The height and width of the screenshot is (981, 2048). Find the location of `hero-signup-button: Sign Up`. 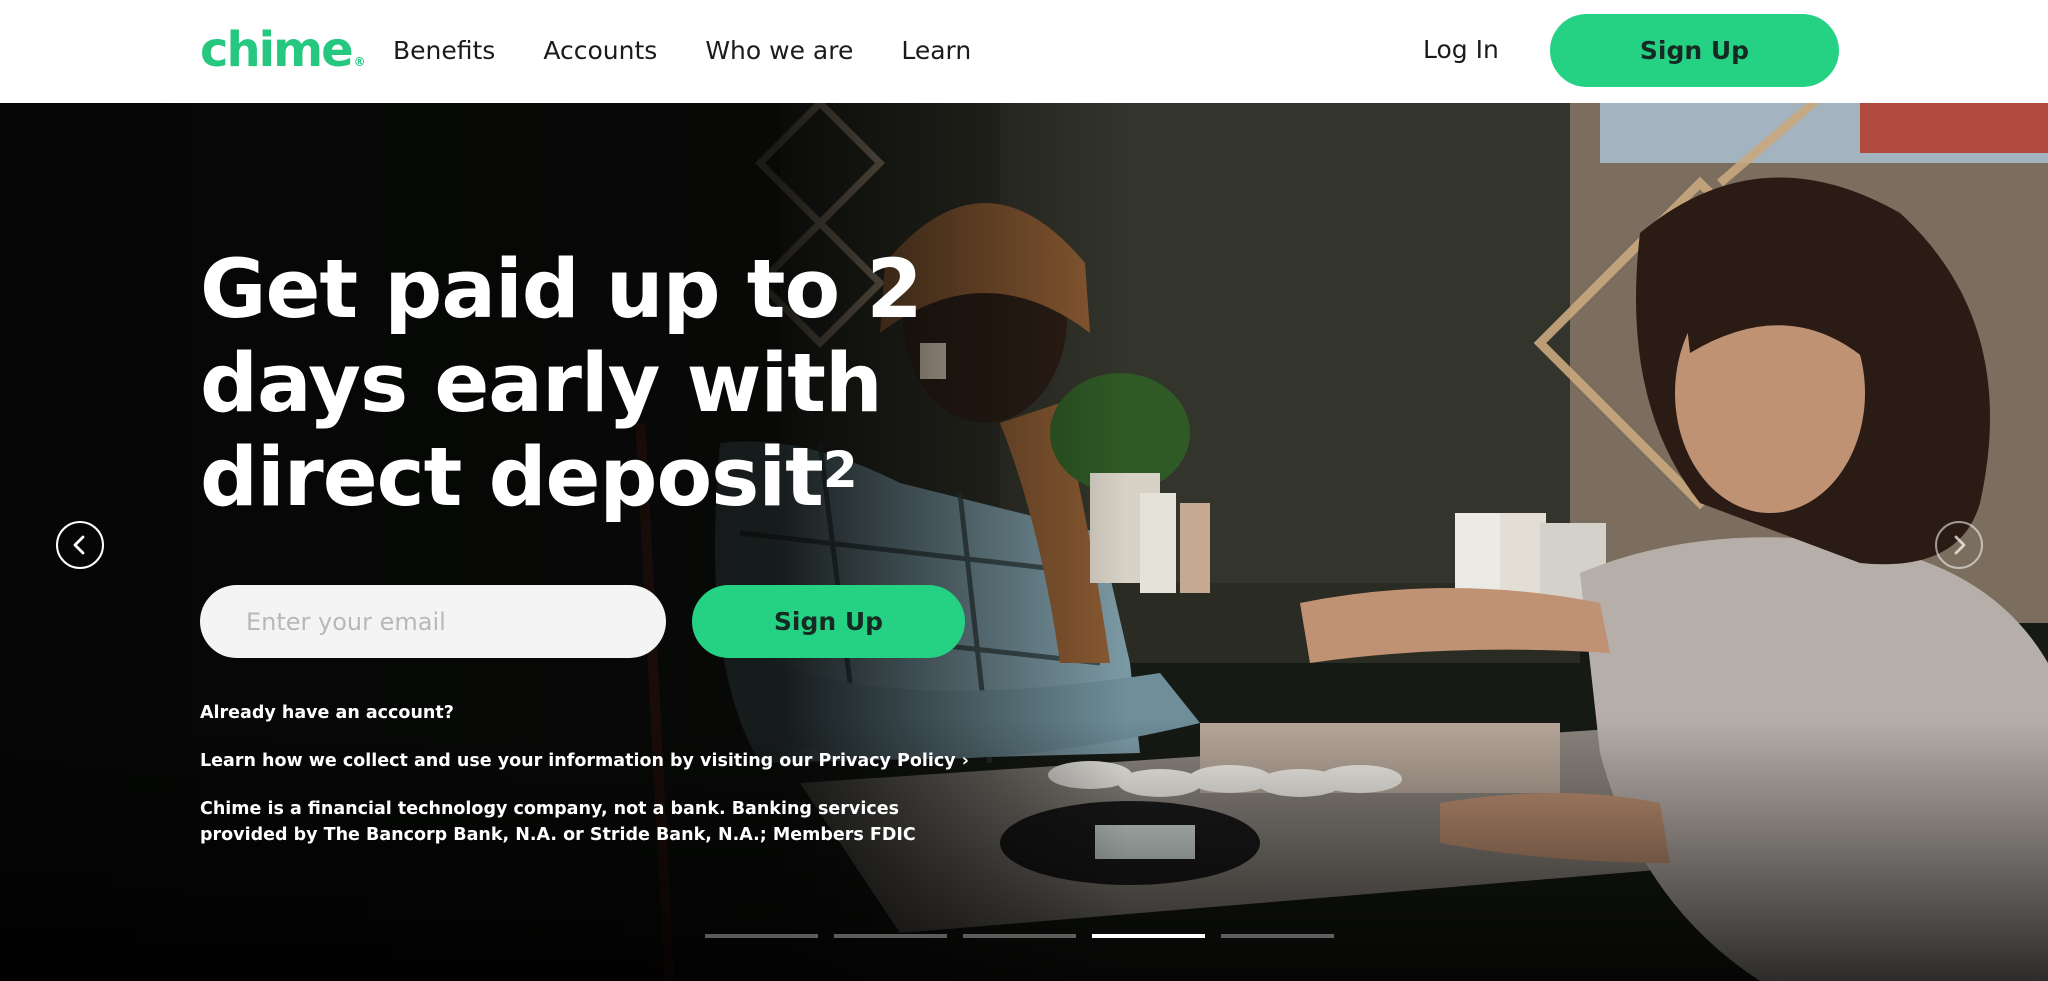

hero-signup-button: Sign Up is located at coordinates (828, 621).